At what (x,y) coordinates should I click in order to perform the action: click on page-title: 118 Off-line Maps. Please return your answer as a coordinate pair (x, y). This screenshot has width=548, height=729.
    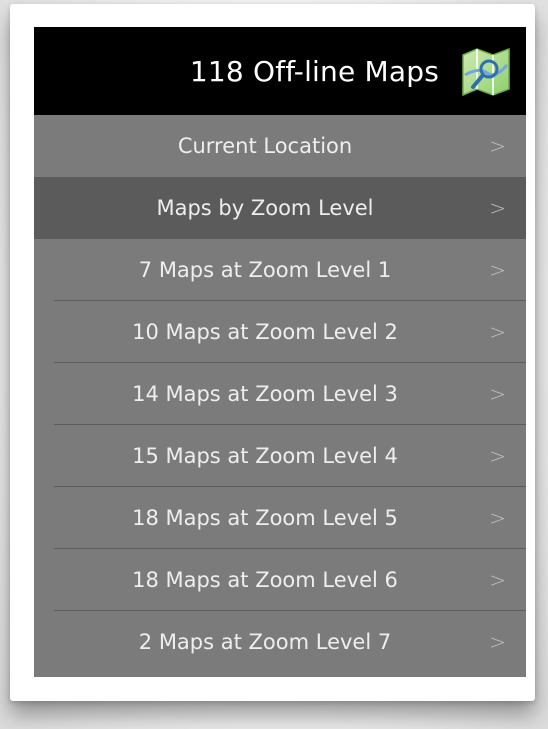
    Looking at the image, I should click on (314, 71).